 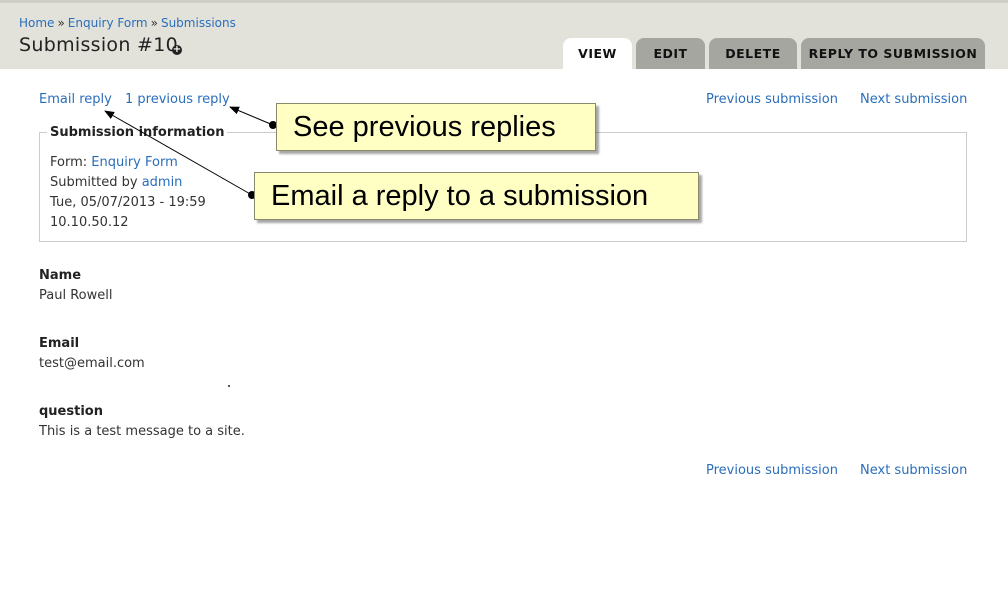 I want to click on callout-email-reply: Email a reply to a submission, so click(x=476, y=196).